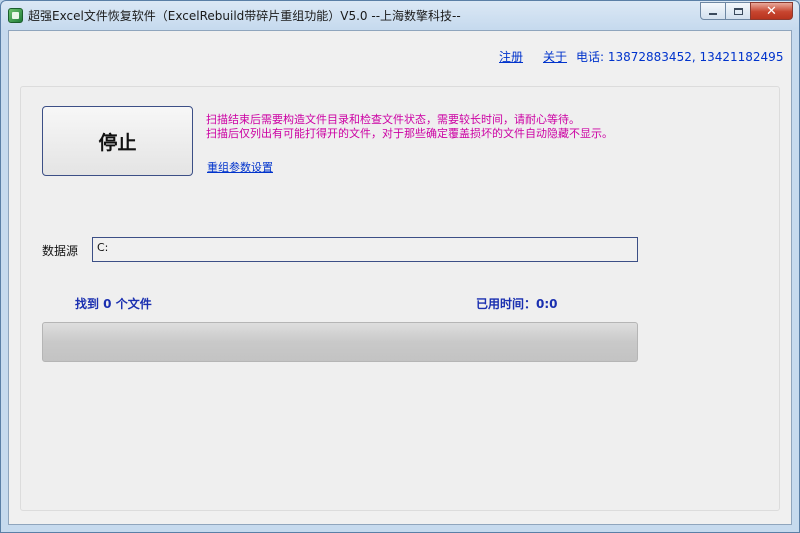  Describe the element at coordinates (680, 57) in the screenshot. I see `phone-text: 电话: 13872883452, 13421182495` at that location.